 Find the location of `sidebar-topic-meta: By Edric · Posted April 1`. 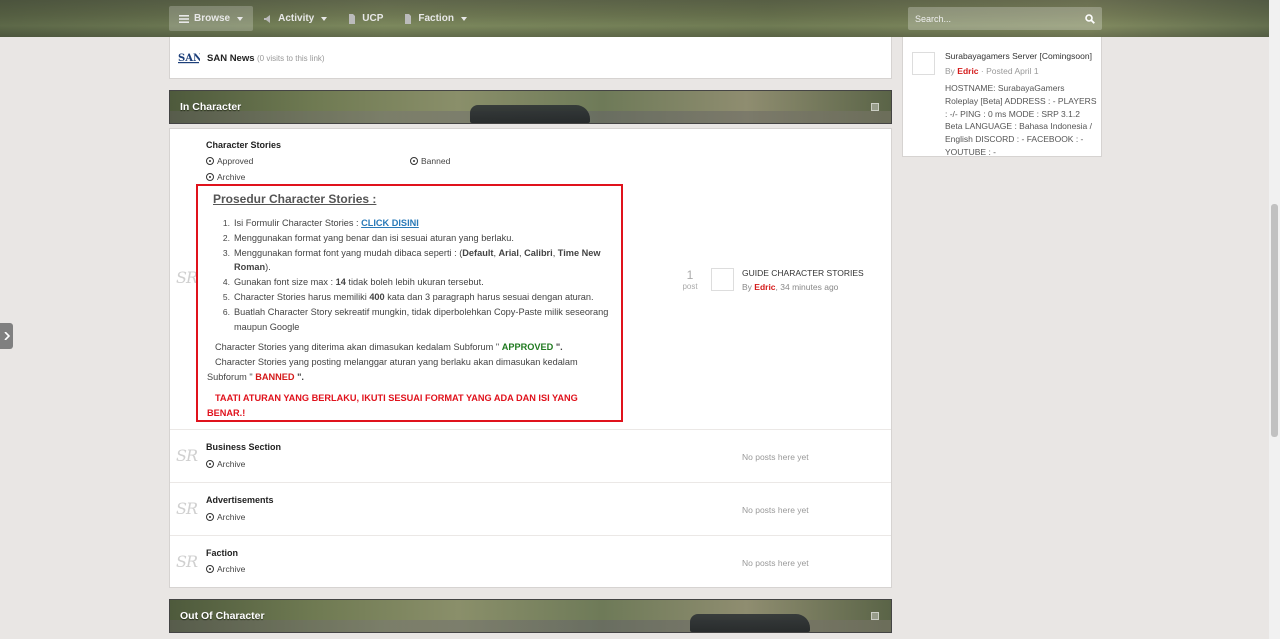

sidebar-topic-meta: By Edric · Posted April 1 is located at coordinates (992, 71).